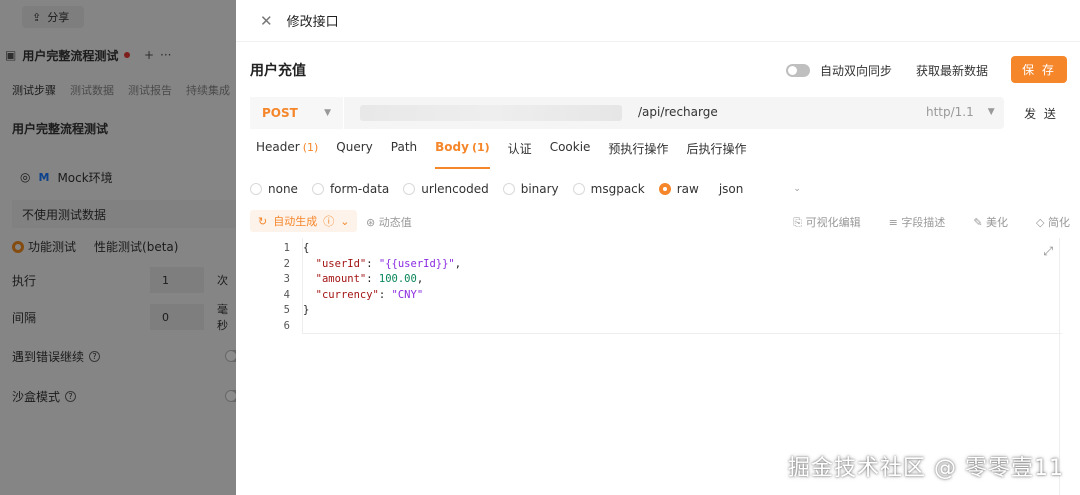  What do you see at coordinates (570, 147) in the screenshot?
I see `tab-cookie-label: Cookie` at bounding box center [570, 147].